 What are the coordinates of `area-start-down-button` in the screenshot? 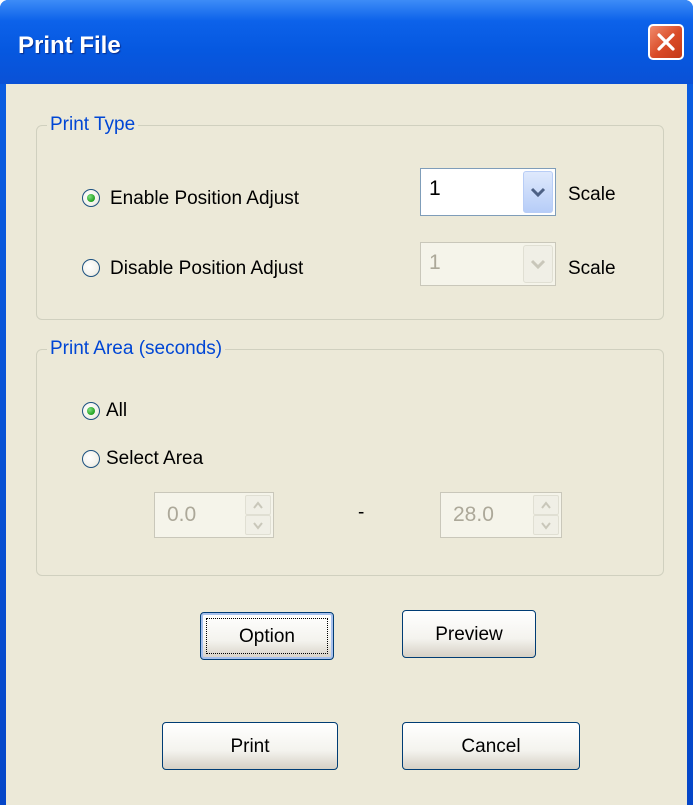 It's located at (258, 525).